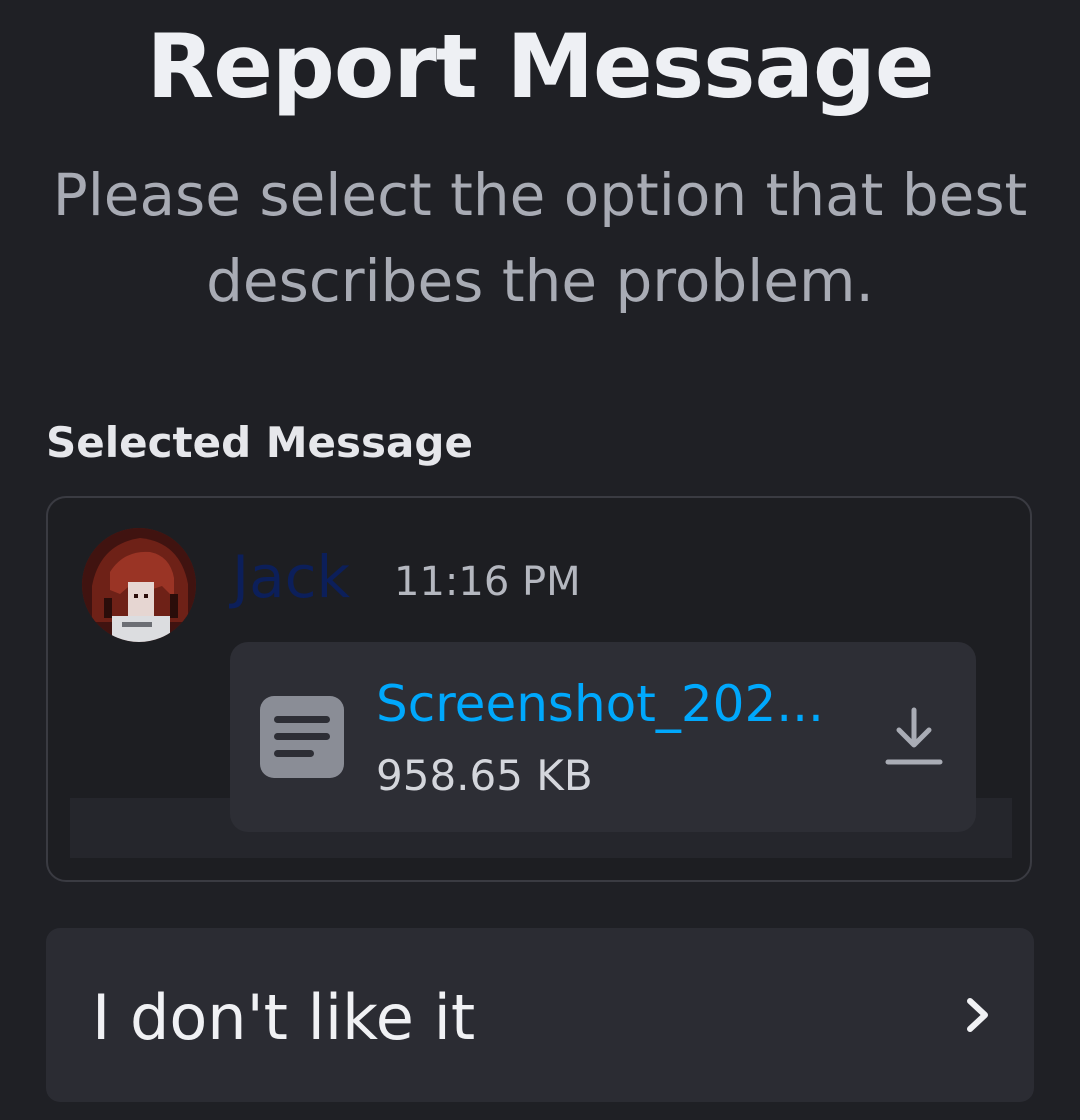 The height and width of the screenshot is (1120, 1080). I want to click on message-author: Jack, so click(291, 577).